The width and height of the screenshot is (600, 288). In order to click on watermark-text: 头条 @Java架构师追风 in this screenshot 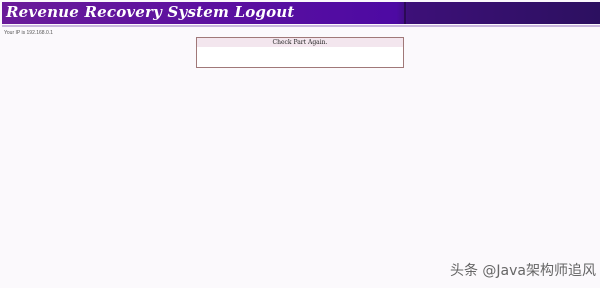, I will do `click(522, 271)`.